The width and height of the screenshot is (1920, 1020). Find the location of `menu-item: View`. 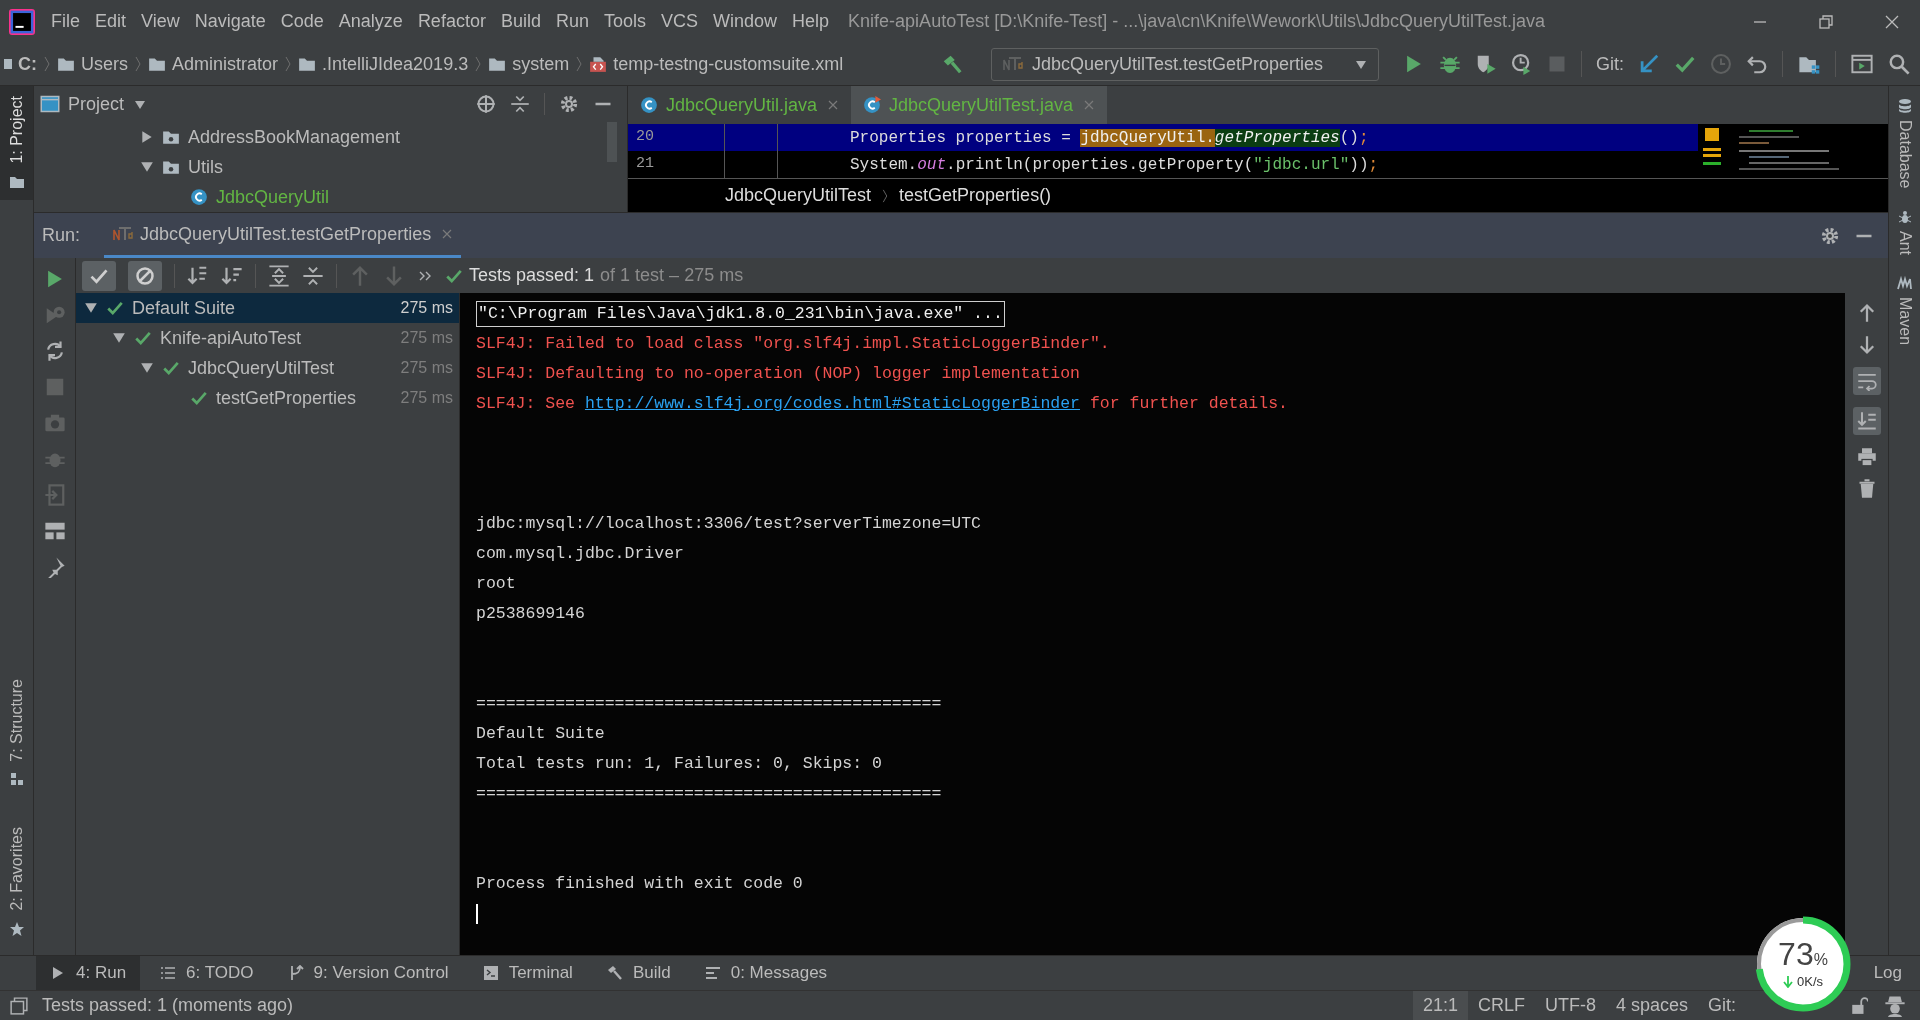

menu-item: View is located at coordinates (160, 21).